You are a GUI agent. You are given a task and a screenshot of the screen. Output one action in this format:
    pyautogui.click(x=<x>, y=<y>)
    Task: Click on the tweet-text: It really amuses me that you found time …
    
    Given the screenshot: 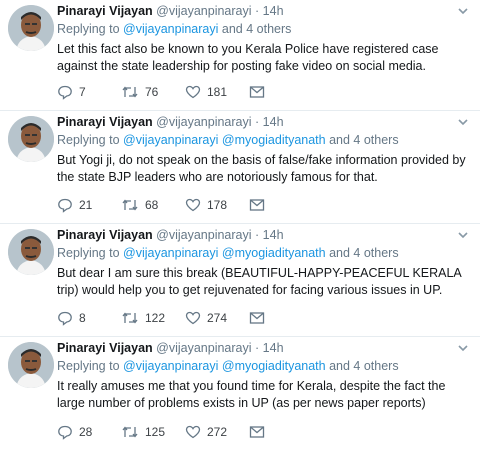 What is the action you would take?
    pyautogui.click(x=251, y=394)
    